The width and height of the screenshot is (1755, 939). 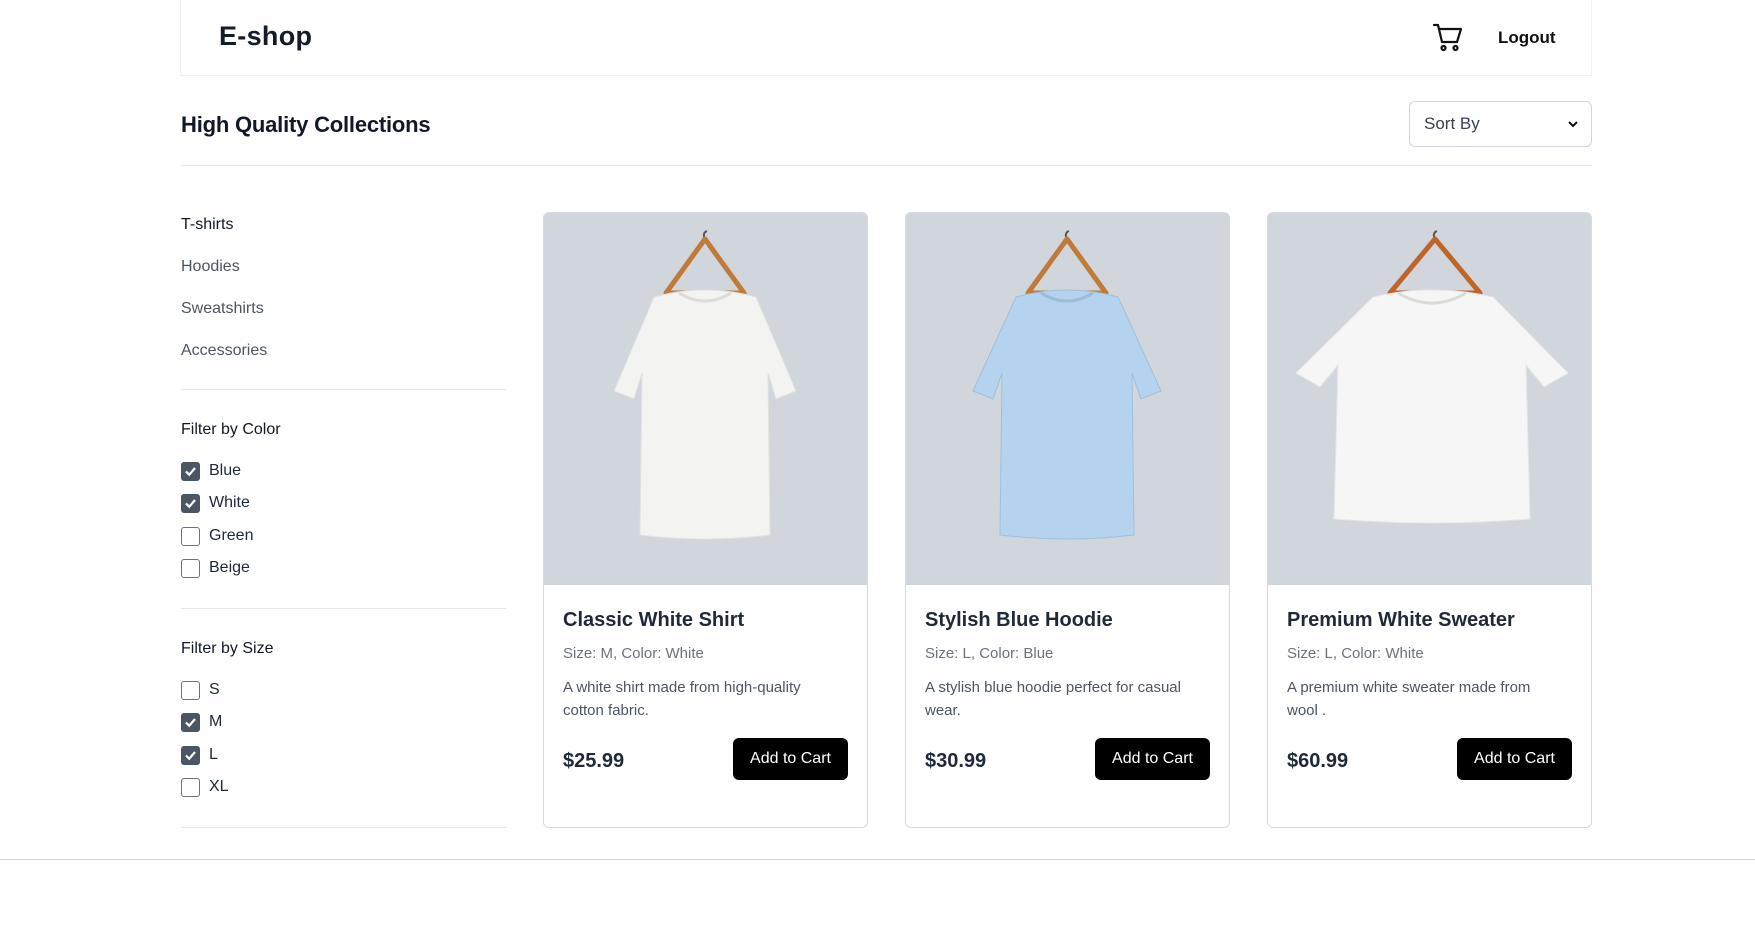 What do you see at coordinates (1448, 37) in the screenshot?
I see `cart-icon` at bounding box center [1448, 37].